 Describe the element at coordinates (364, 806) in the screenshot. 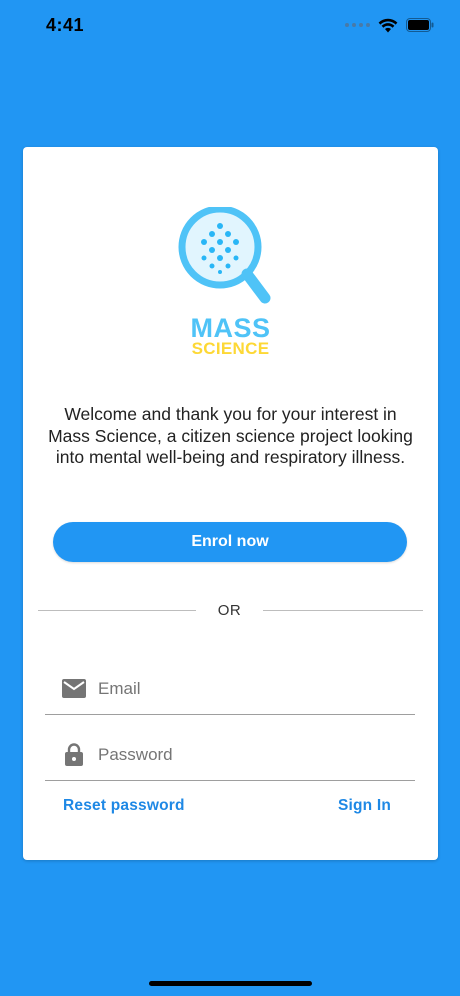

I see `sign-in-button: Sign In` at that location.